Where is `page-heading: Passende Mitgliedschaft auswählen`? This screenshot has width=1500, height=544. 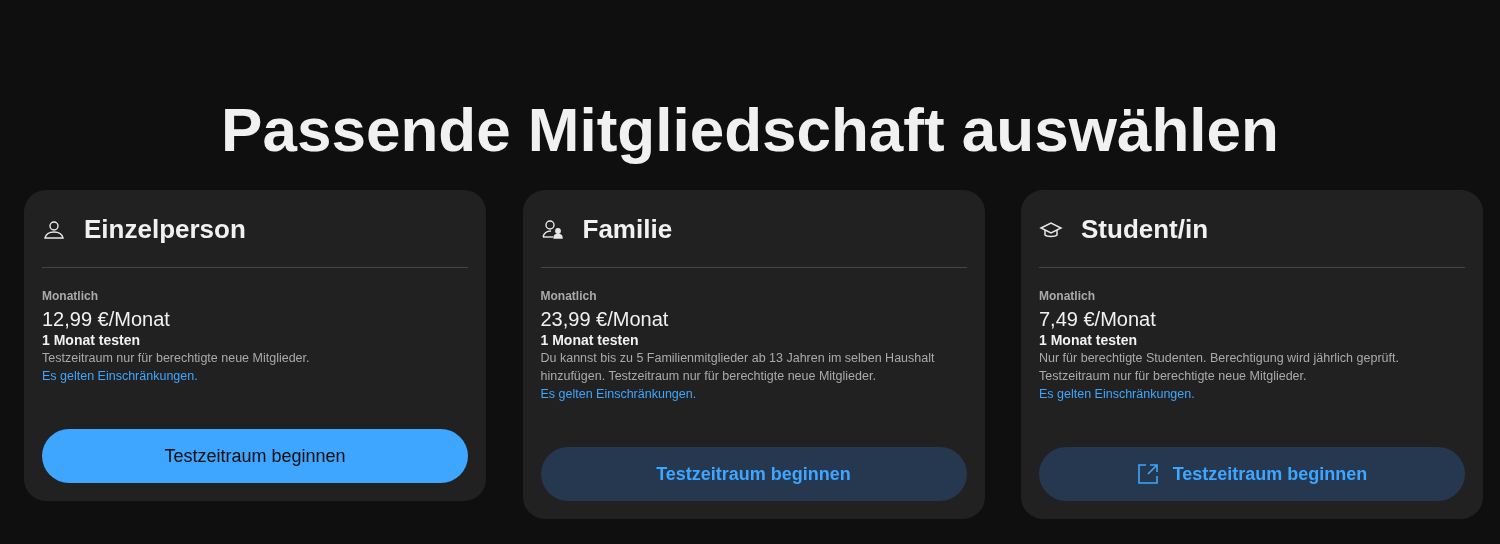 page-heading: Passende Mitgliedschaft auswählen is located at coordinates (750, 130).